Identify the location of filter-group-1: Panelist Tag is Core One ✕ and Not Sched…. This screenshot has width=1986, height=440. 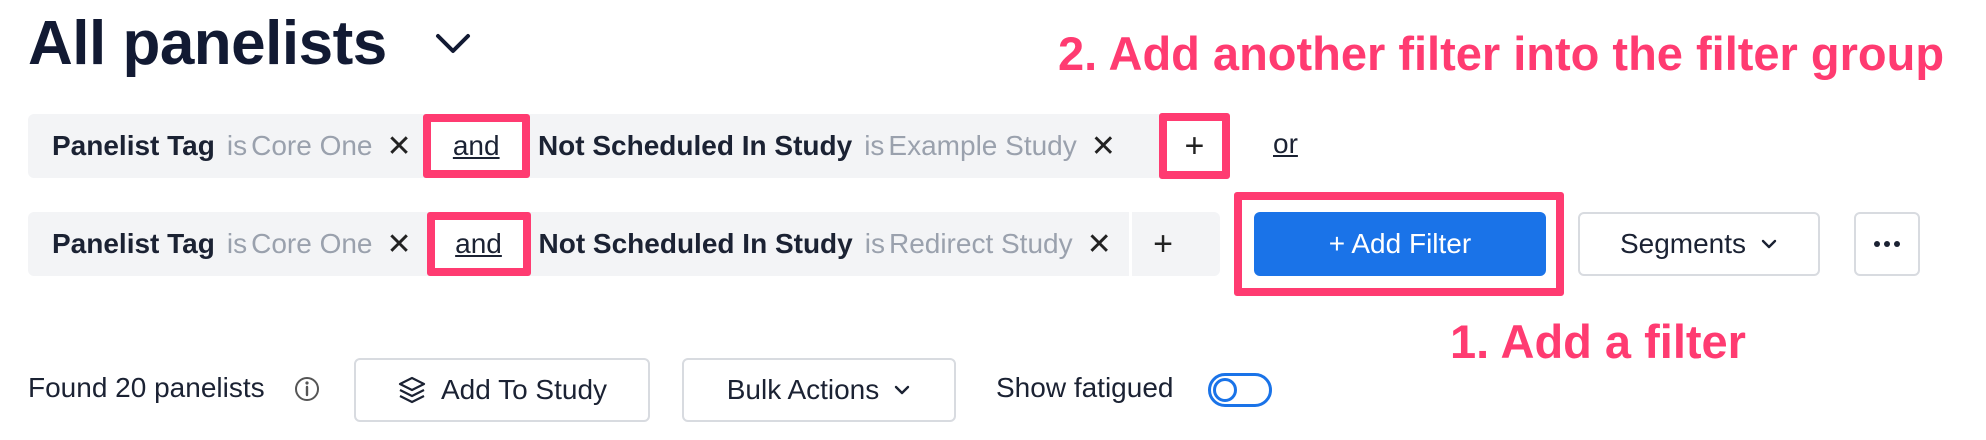
(629, 146).